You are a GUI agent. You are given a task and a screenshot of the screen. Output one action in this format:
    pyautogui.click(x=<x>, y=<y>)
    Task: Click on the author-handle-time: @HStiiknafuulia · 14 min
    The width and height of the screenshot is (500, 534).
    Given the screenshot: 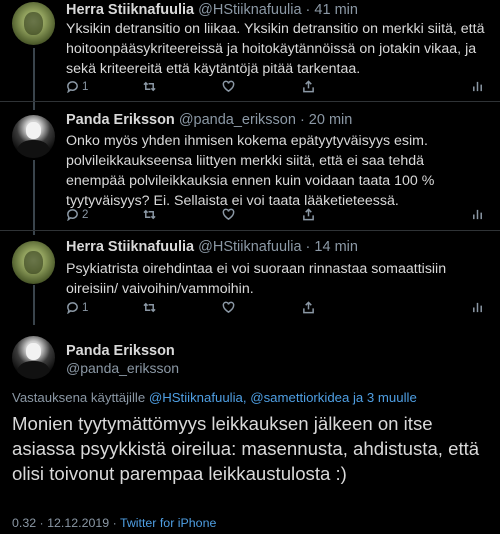 What is the action you would take?
    pyautogui.click(x=278, y=247)
    